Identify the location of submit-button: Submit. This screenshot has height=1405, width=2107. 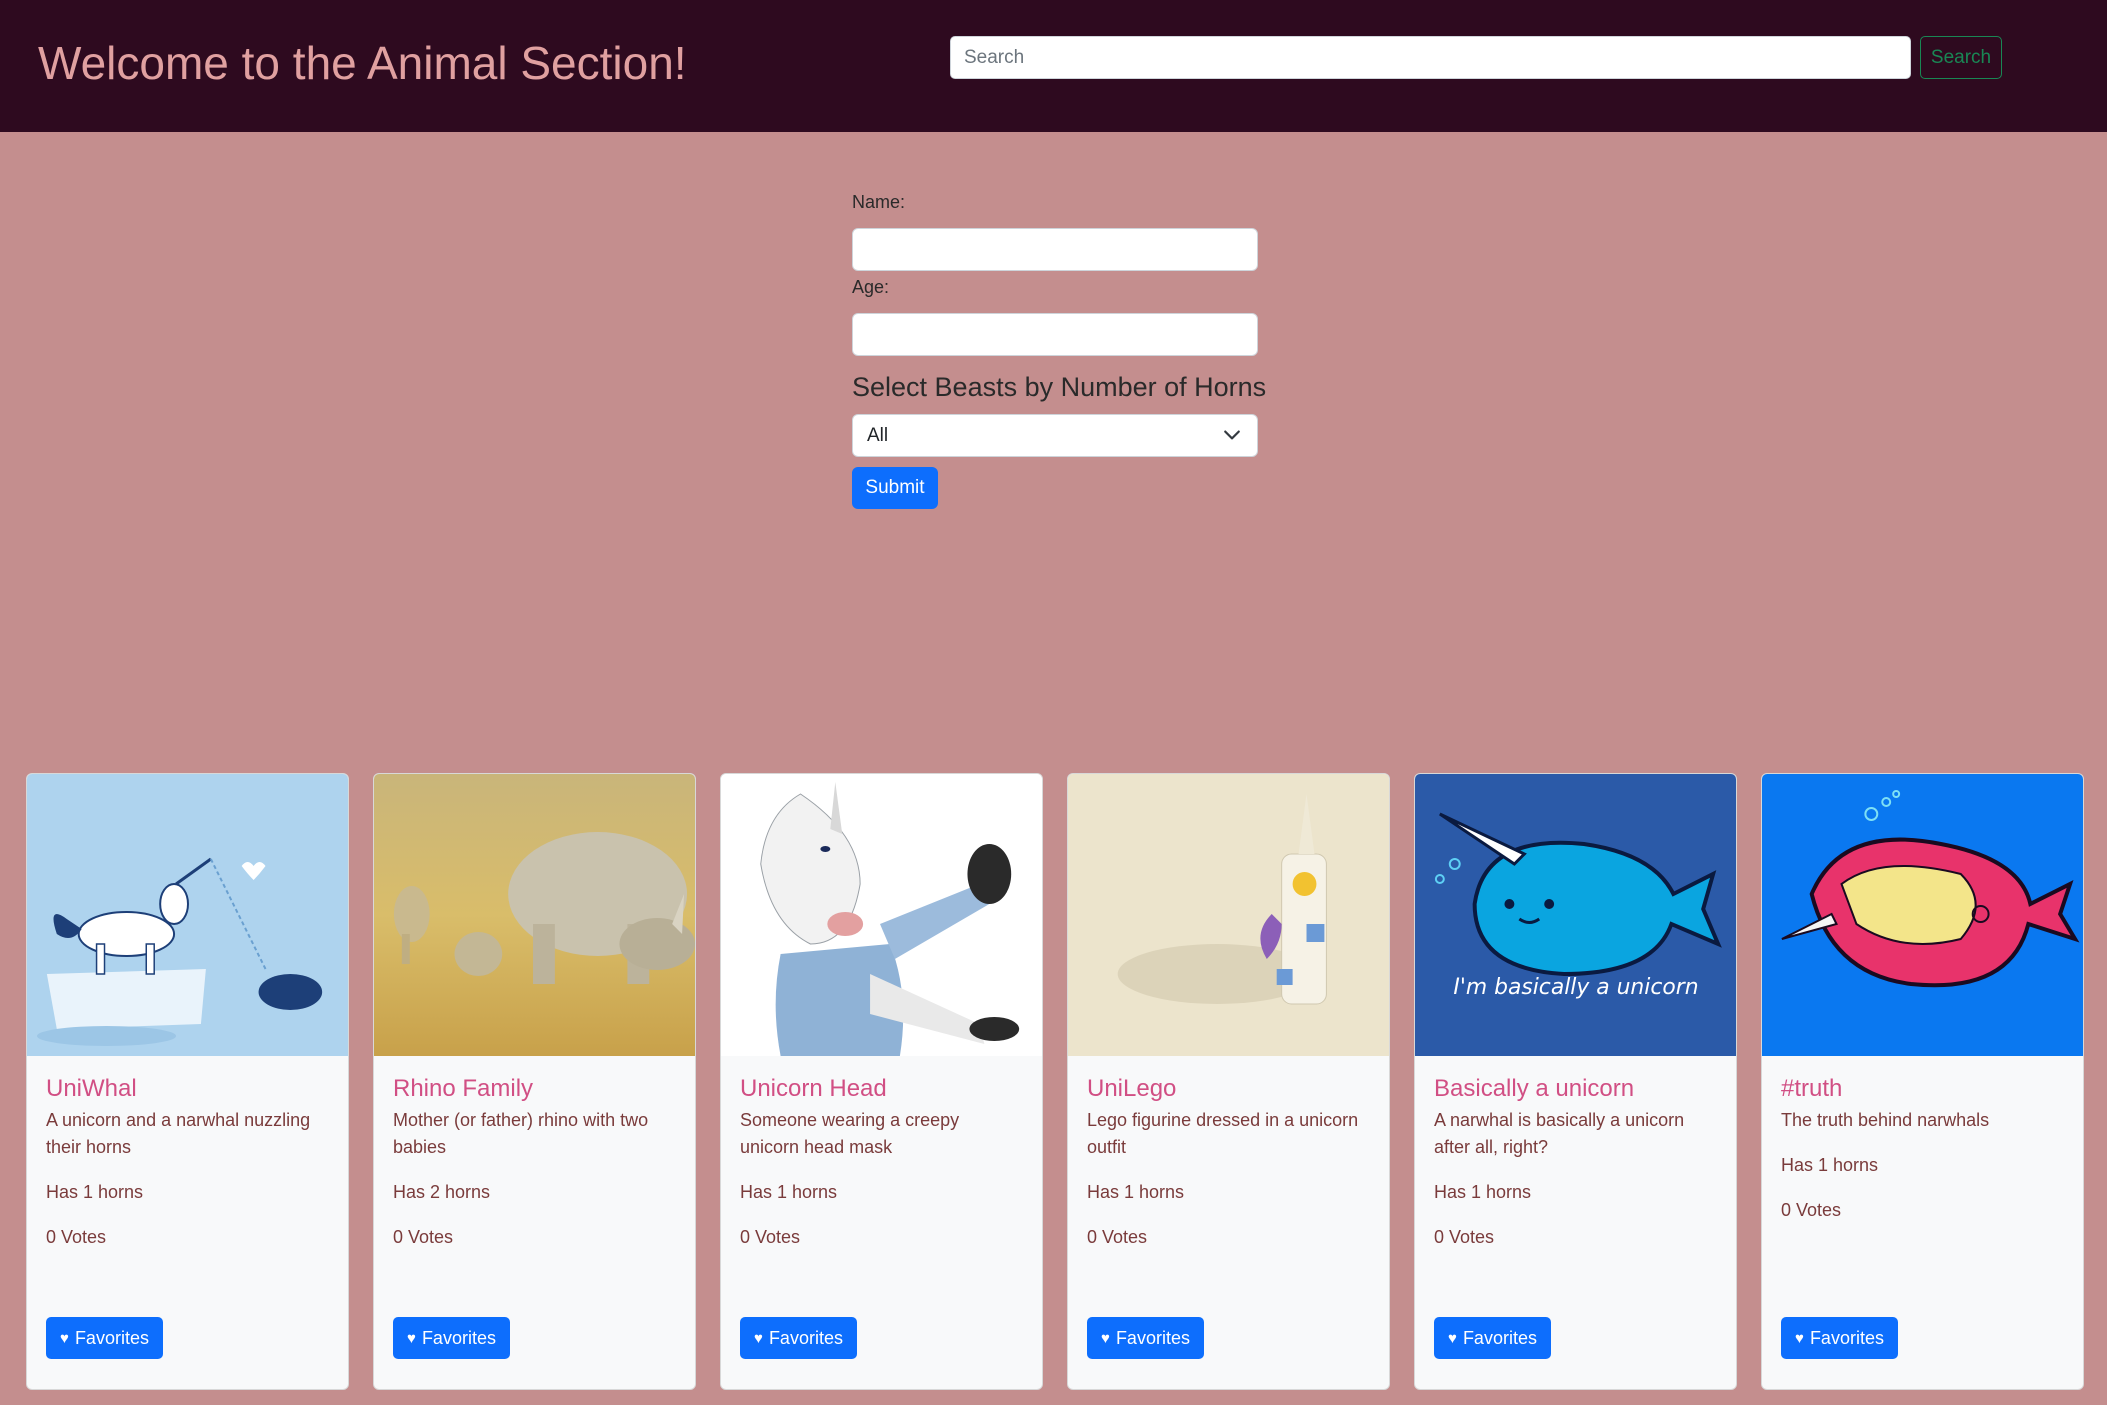
(895, 488).